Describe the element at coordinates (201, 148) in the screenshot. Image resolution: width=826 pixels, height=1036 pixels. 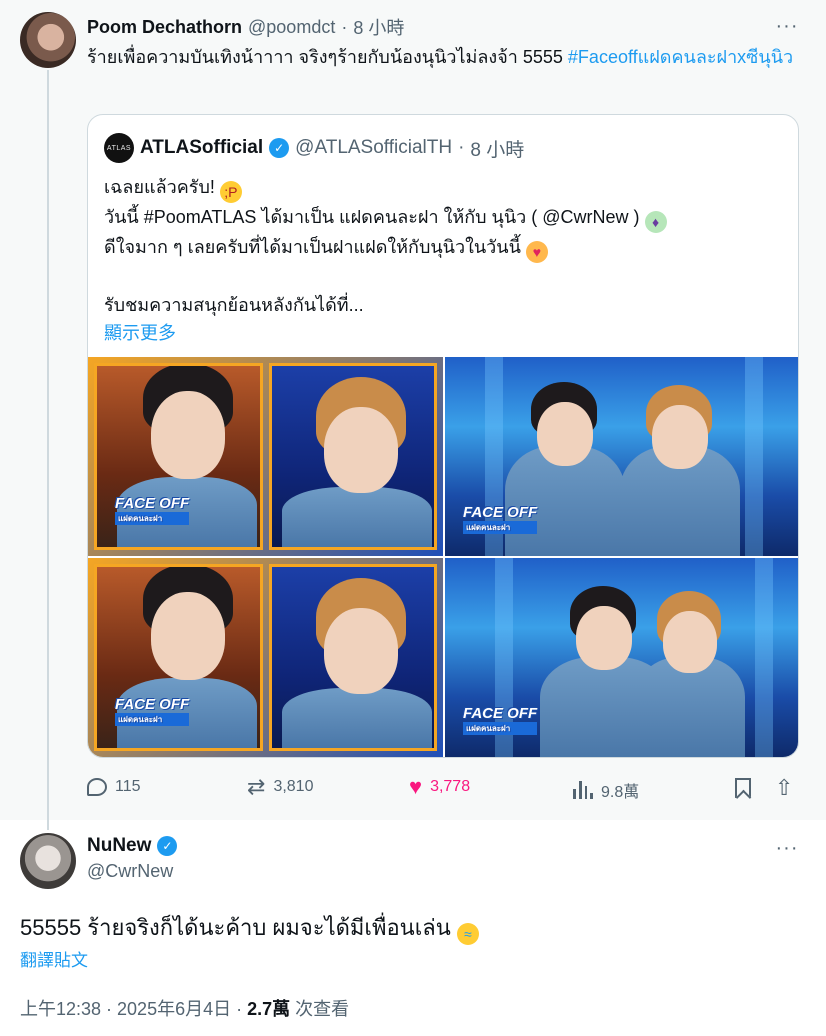
I see `quote-author-name: ATLASofficial` at that location.